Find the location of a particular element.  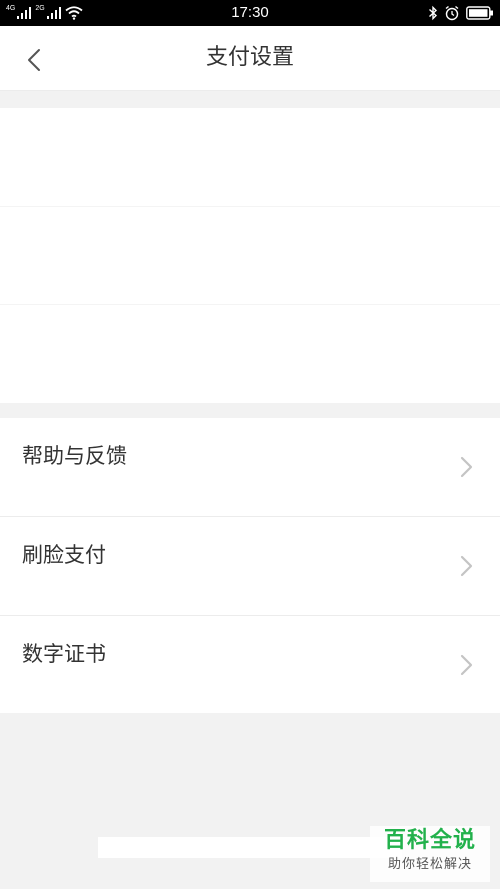

bottom-strip is located at coordinates (250, 847).